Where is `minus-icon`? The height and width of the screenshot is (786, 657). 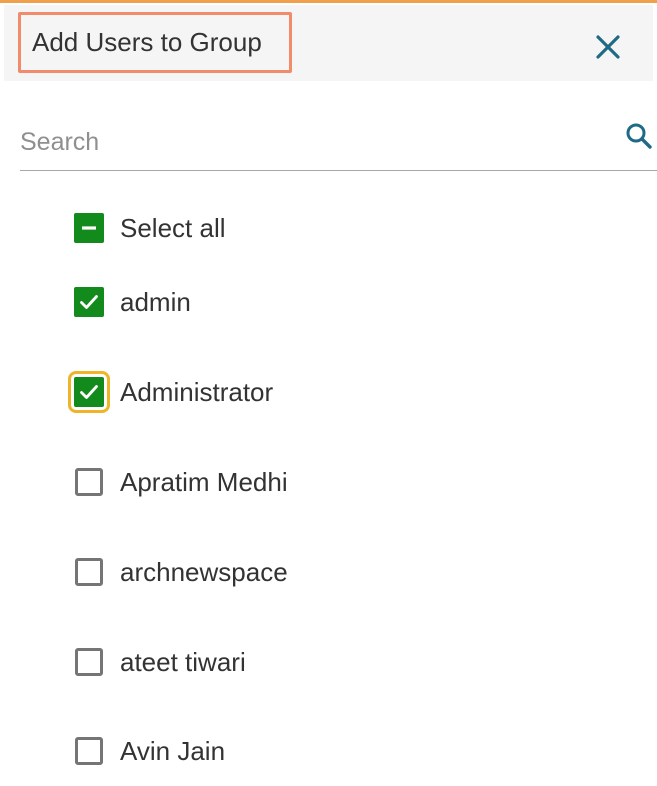 minus-icon is located at coordinates (89, 228).